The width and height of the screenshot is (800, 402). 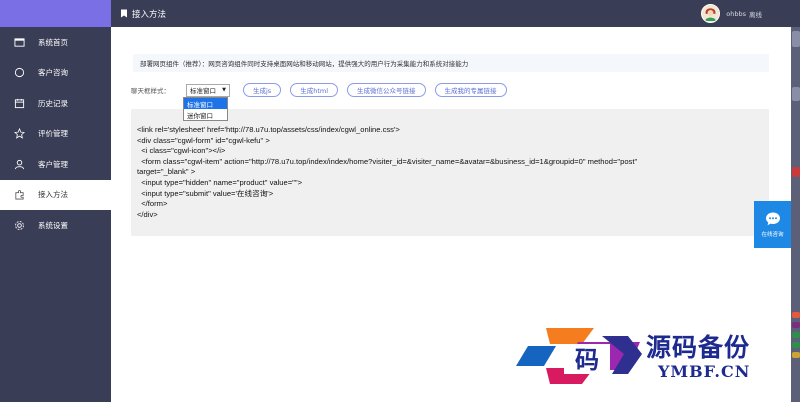 I want to click on chat-style-select: 标准窗口 ▼, so click(x=208, y=90).